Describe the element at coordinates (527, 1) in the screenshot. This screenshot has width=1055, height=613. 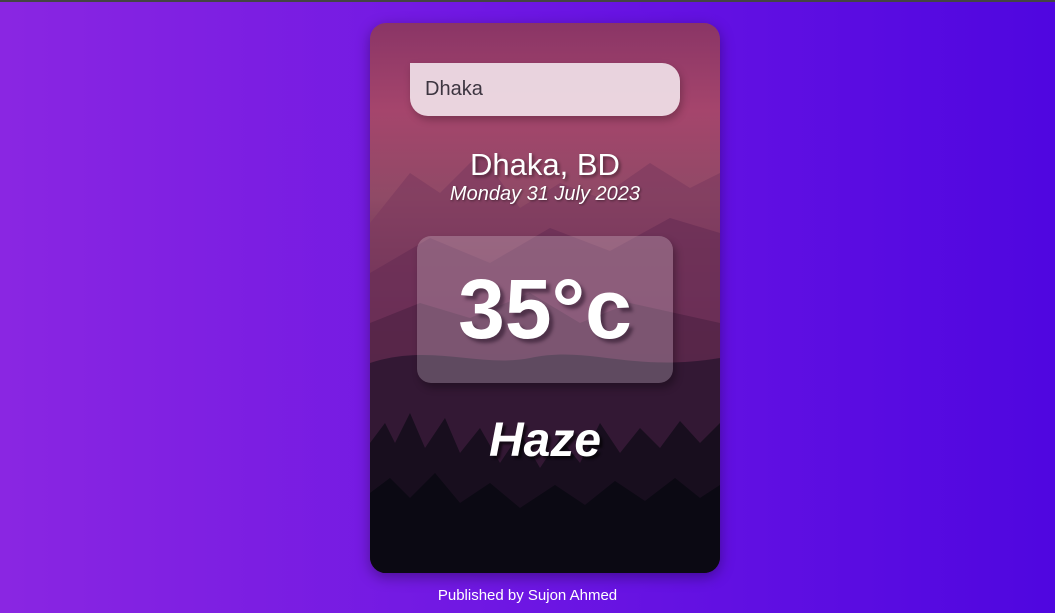
I see `window-top-border` at that location.